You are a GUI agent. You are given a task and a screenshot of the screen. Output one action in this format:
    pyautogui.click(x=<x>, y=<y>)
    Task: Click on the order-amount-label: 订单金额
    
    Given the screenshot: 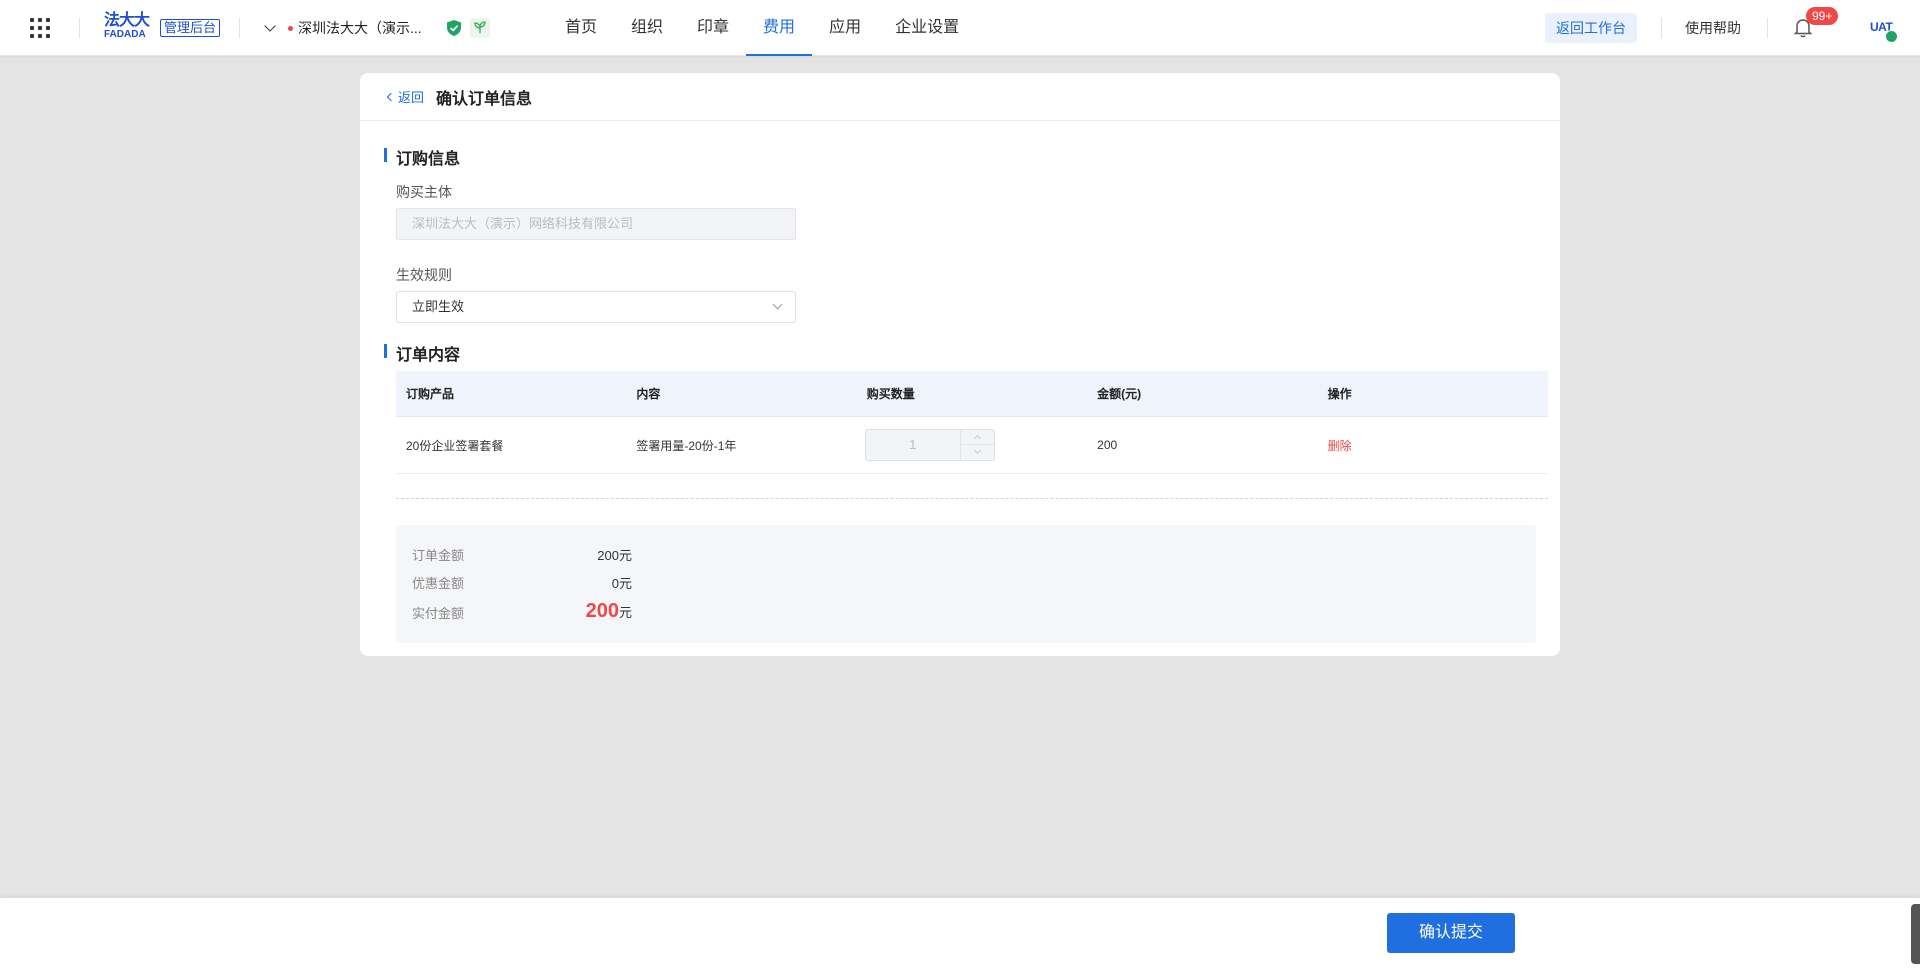 What is the action you would take?
    pyautogui.click(x=438, y=555)
    